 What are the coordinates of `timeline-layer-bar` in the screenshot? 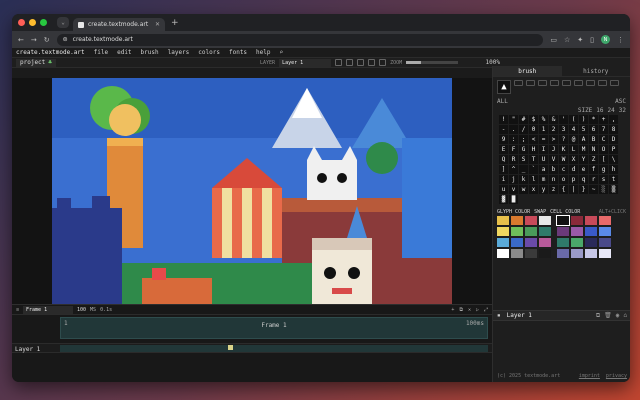 It's located at (274, 348).